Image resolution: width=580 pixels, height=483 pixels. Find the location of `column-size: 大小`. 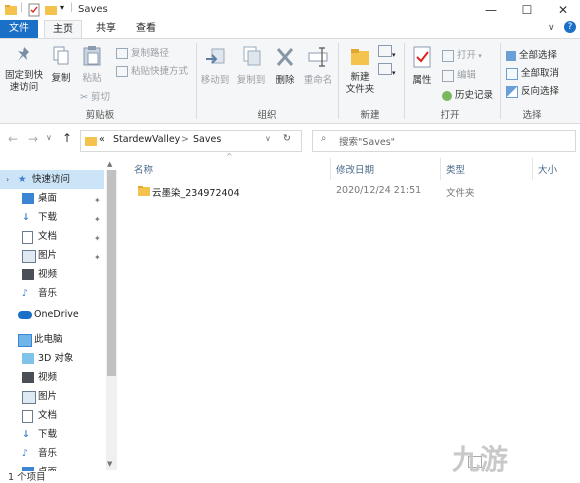

column-size: 大小 is located at coordinates (547, 169).